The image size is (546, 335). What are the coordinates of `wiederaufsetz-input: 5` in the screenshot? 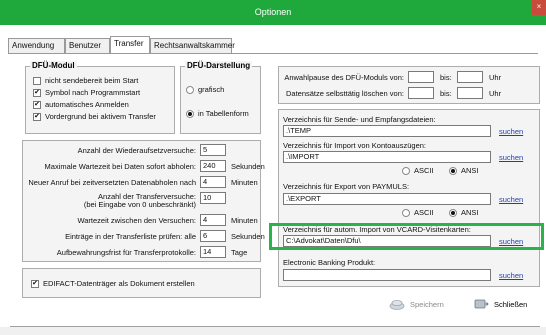 It's located at (213, 150).